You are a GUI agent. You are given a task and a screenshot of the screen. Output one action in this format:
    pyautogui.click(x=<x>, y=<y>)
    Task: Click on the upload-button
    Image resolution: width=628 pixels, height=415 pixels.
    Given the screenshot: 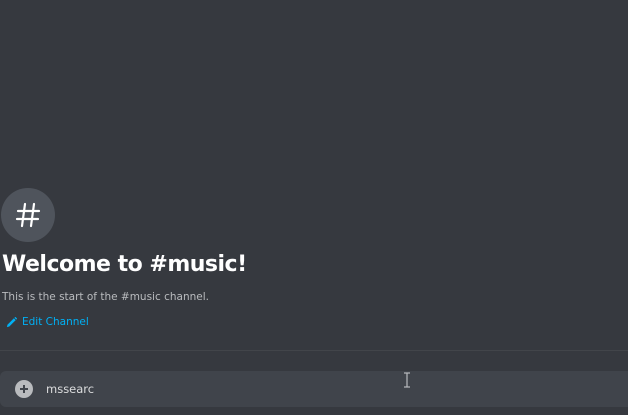 What is the action you would take?
    pyautogui.click(x=24, y=389)
    